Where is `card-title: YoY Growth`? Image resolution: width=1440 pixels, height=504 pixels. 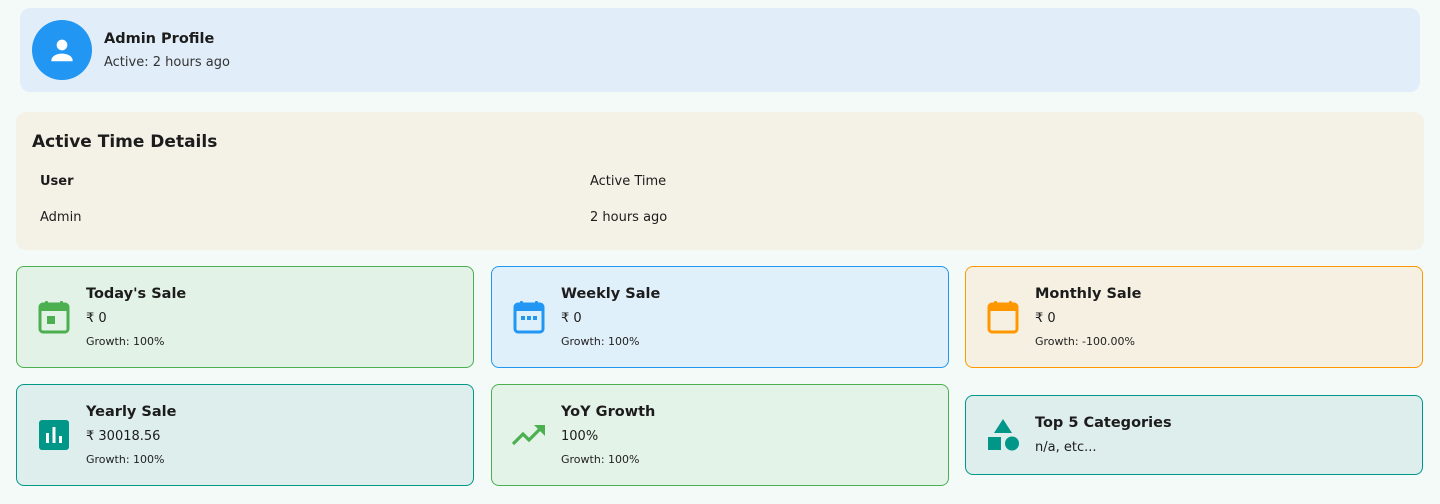 card-title: YoY Growth is located at coordinates (608, 412).